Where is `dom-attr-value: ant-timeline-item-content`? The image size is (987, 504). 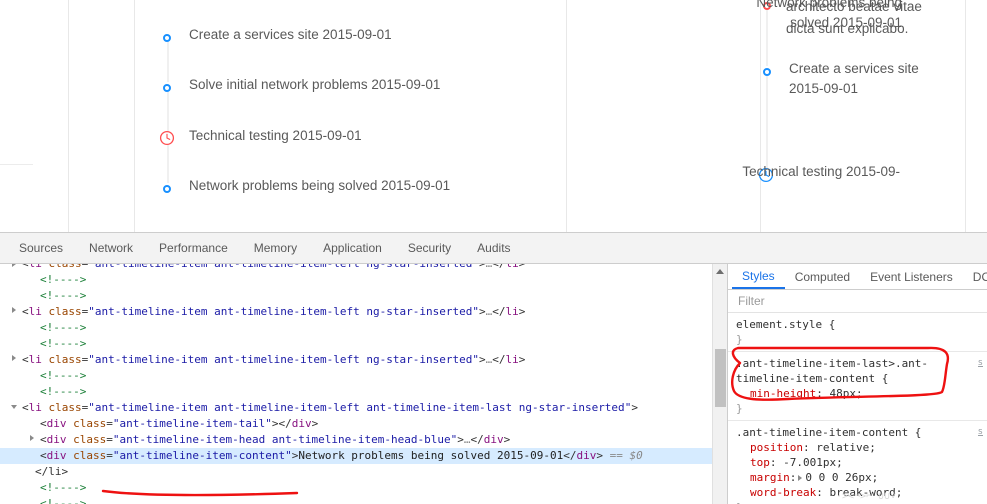 dom-attr-value: ant-timeline-item-content is located at coordinates (202, 455).